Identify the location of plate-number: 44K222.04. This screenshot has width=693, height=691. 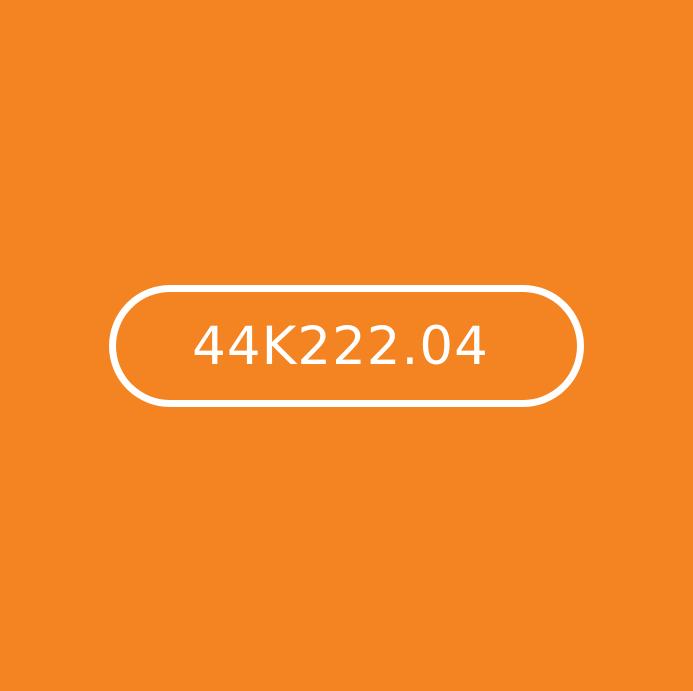
(340, 346).